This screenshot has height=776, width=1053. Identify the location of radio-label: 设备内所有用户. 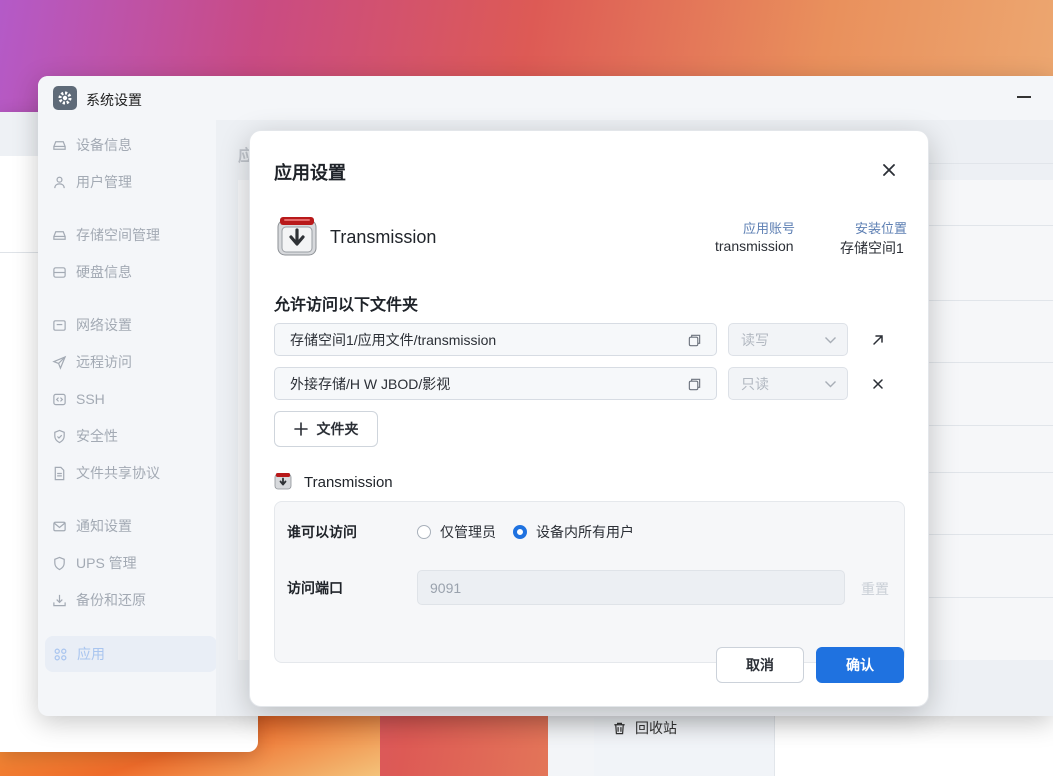
(585, 532).